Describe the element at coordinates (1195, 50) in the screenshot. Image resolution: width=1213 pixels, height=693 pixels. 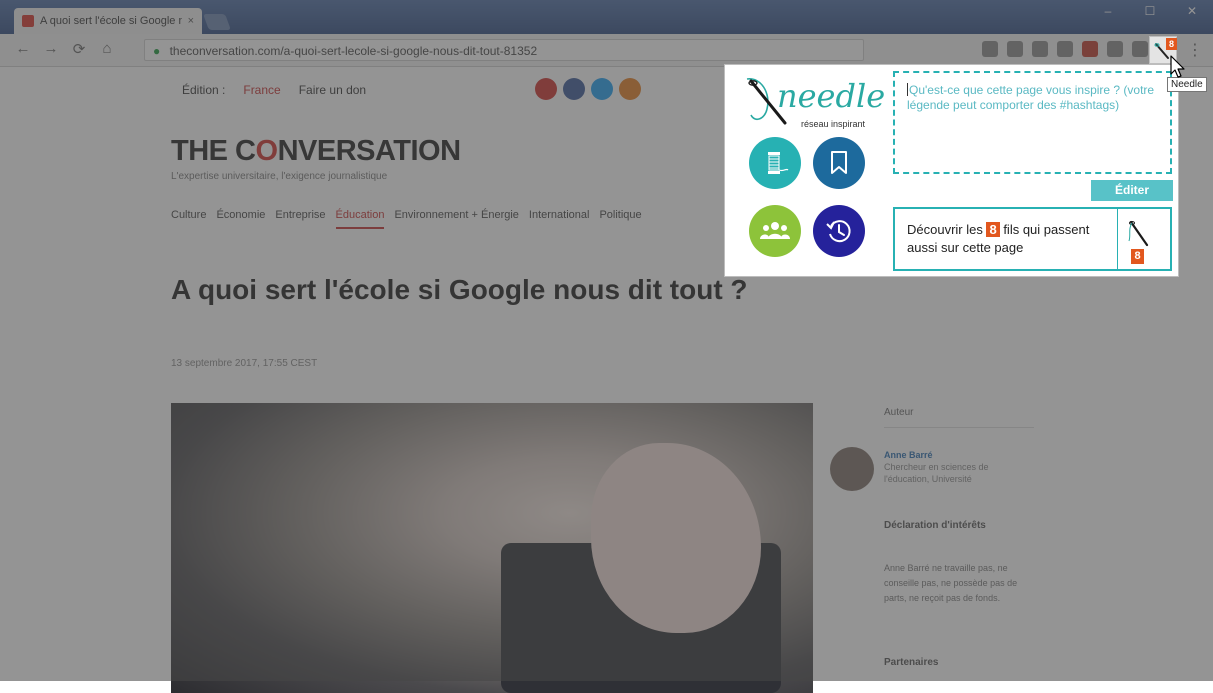
I see `browser-menu-icon: ⋮` at that location.